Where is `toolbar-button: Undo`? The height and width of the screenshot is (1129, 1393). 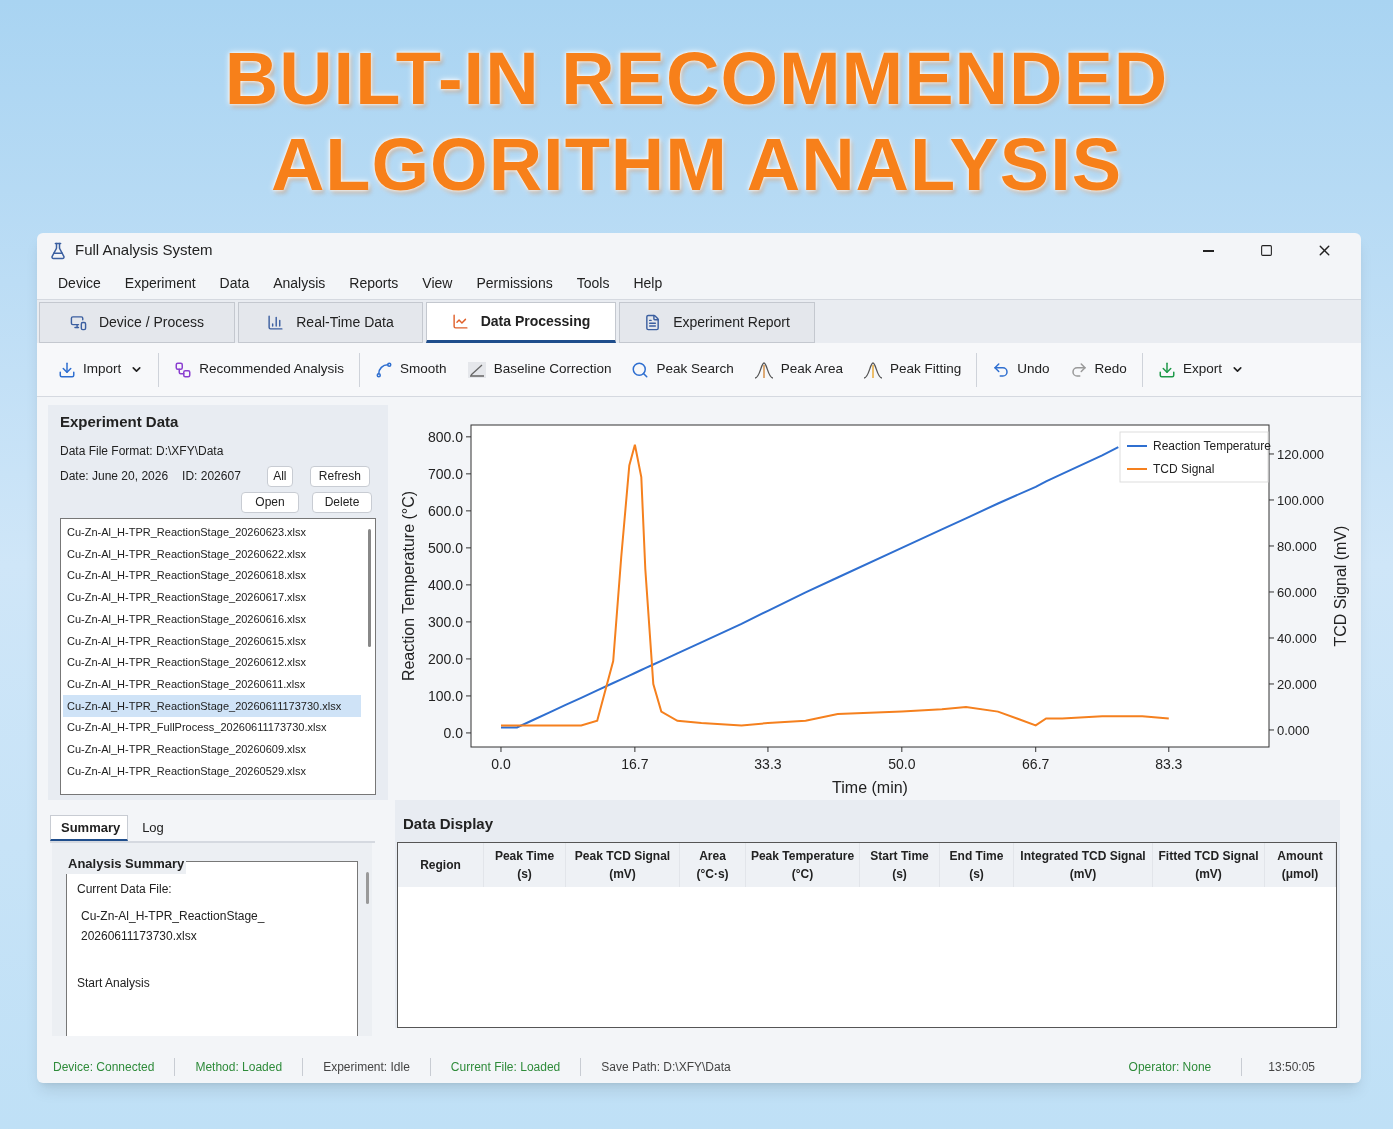 toolbar-button: Undo is located at coordinates (1021, 369).